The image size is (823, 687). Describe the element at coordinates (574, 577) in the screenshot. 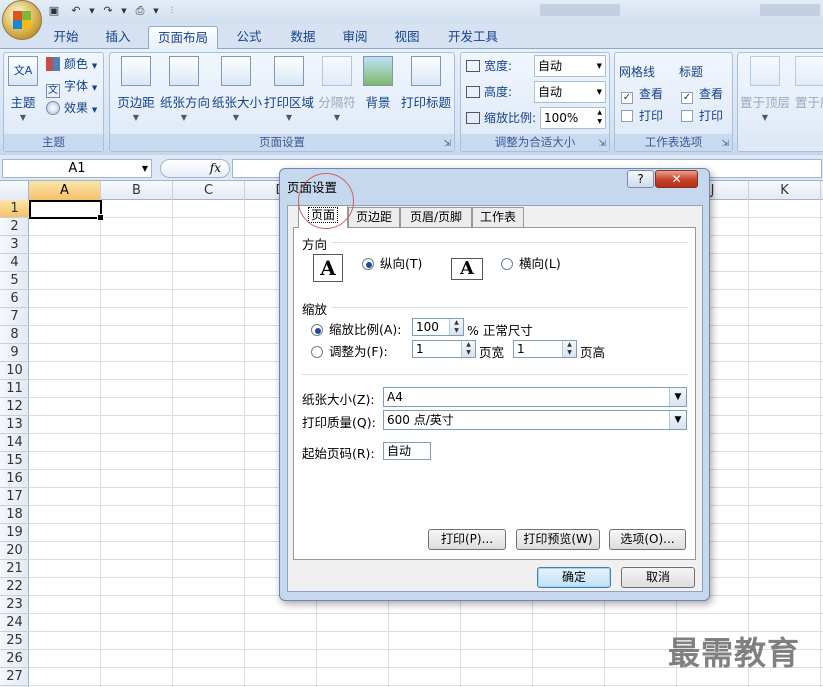

I see `ok-button: 确定` at that location.